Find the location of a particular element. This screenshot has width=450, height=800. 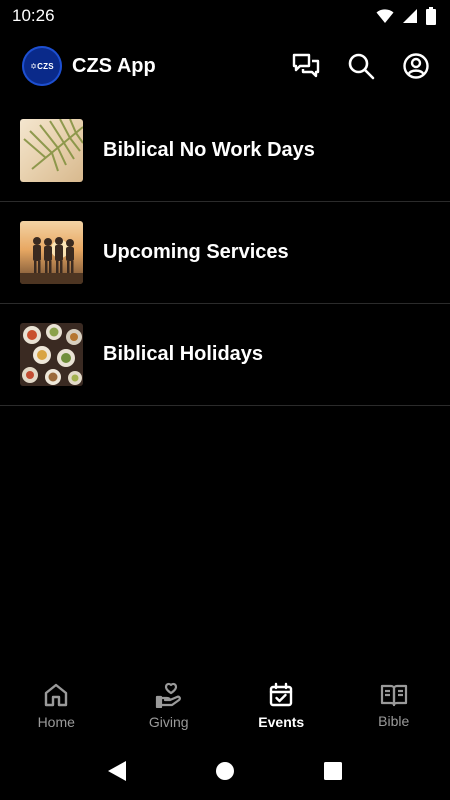

system-nav-bar is located at coordinates (225, 771).